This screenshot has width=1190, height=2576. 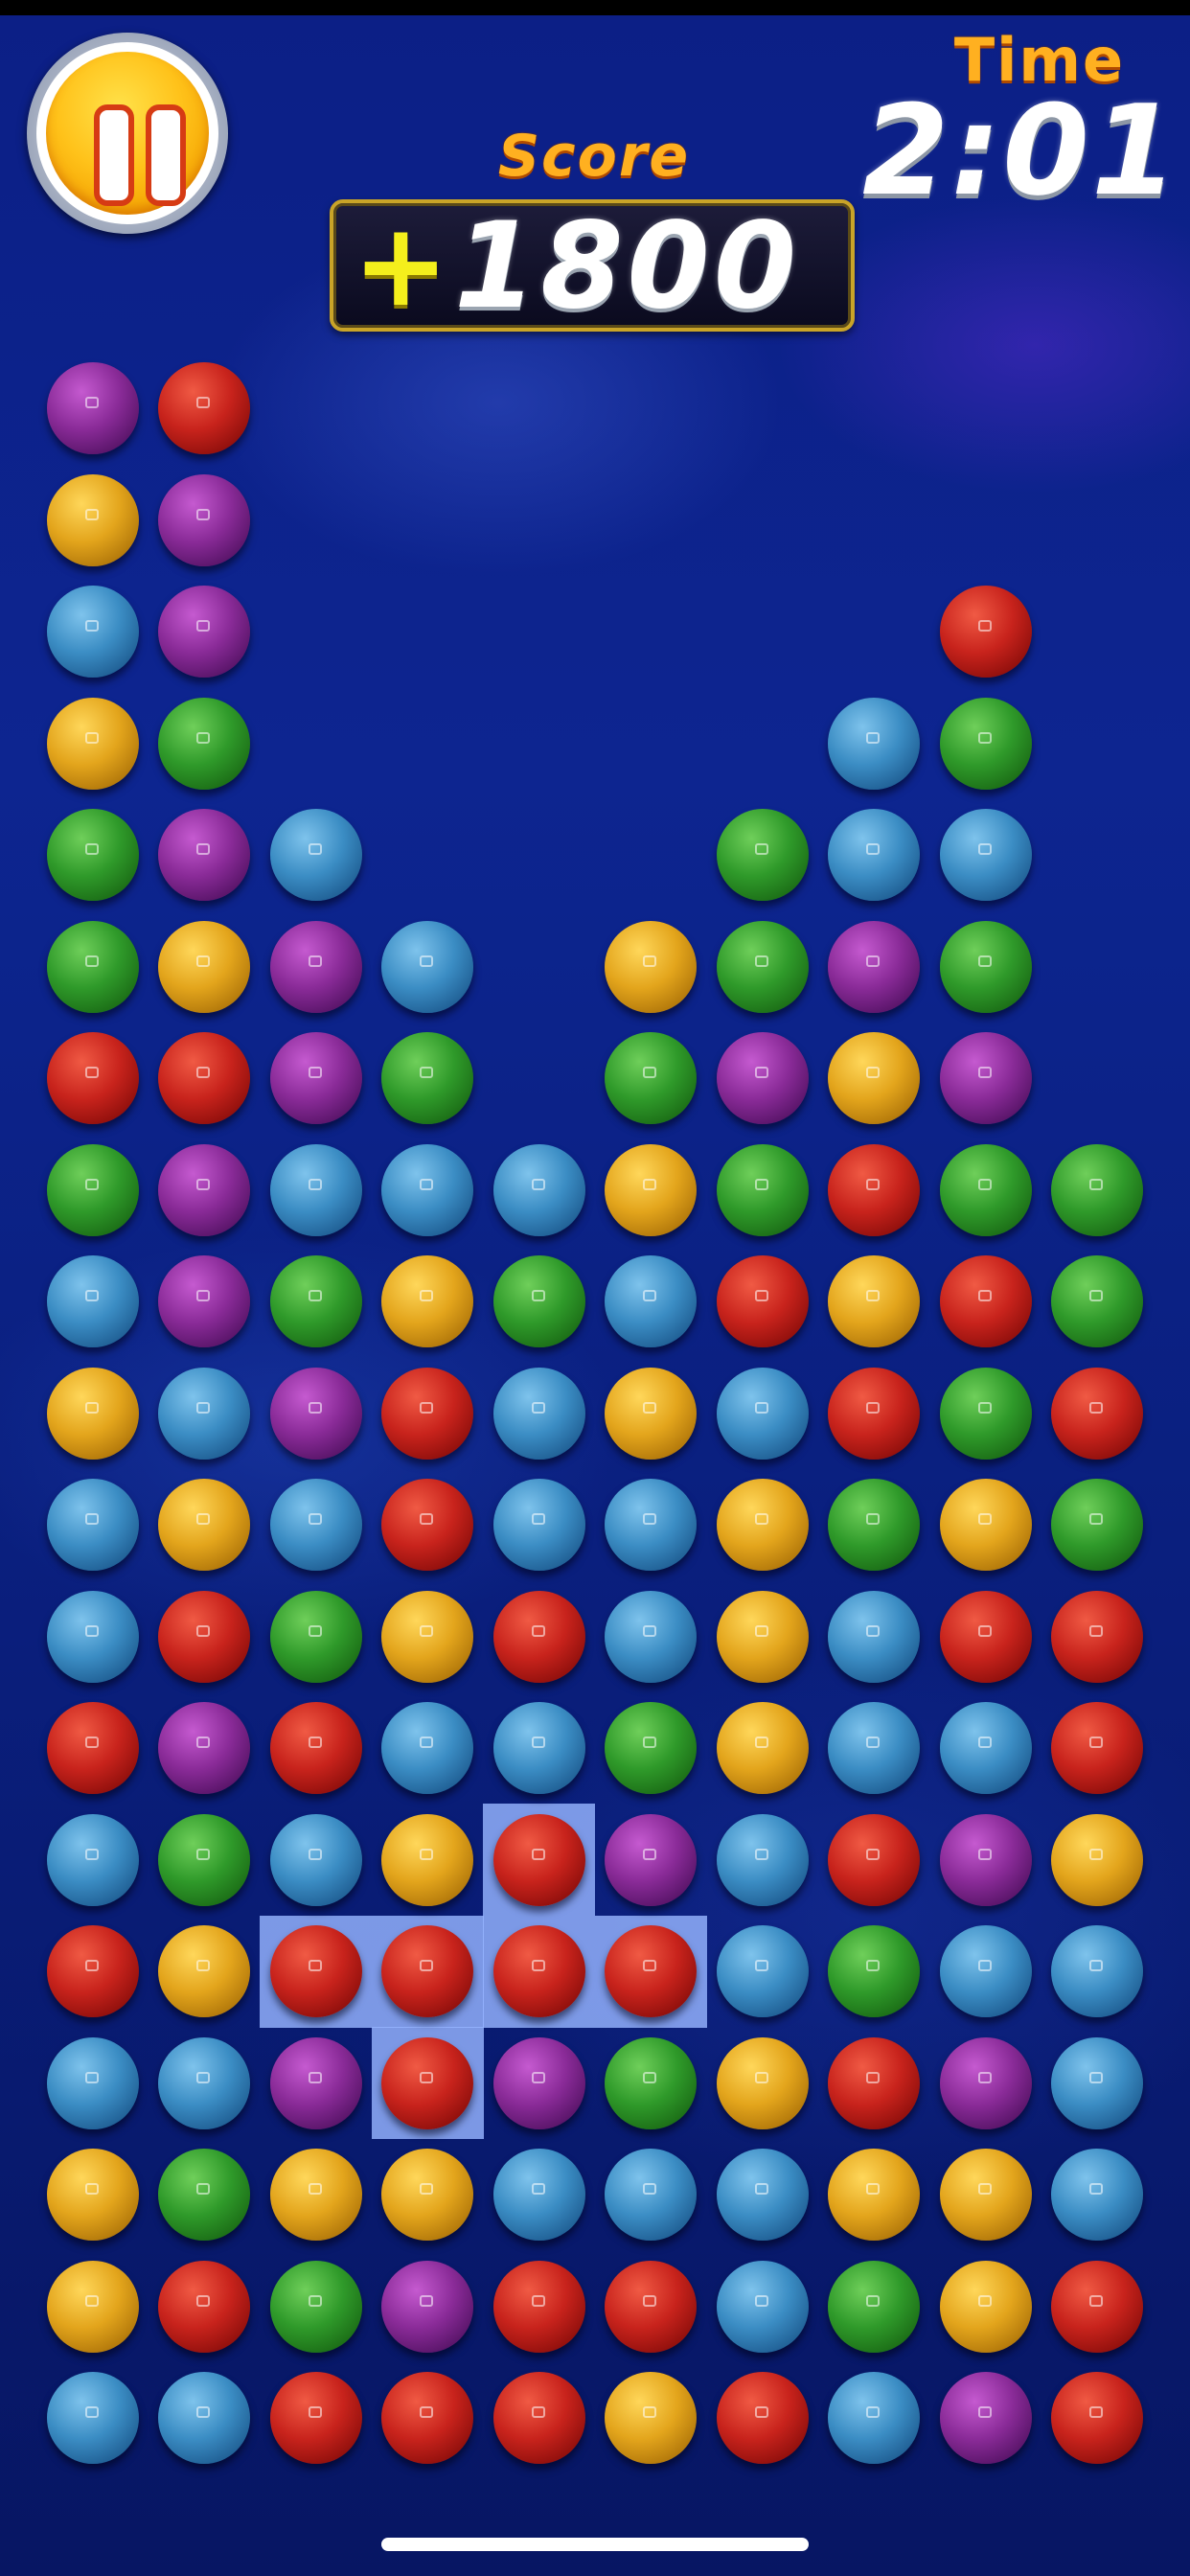 I want to click on home-indicator, so click(x=595, y=2544).